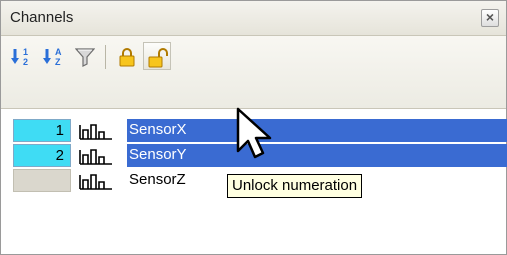 The width and height of the screenshot is (507, 255). I want to click on channel-number: 2, so click(42, 155).